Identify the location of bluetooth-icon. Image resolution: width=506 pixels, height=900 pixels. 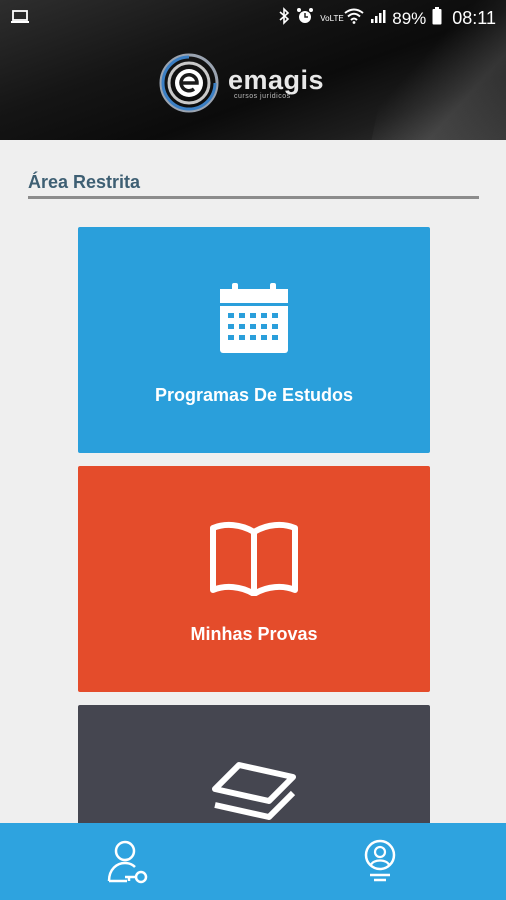
(284, 18).